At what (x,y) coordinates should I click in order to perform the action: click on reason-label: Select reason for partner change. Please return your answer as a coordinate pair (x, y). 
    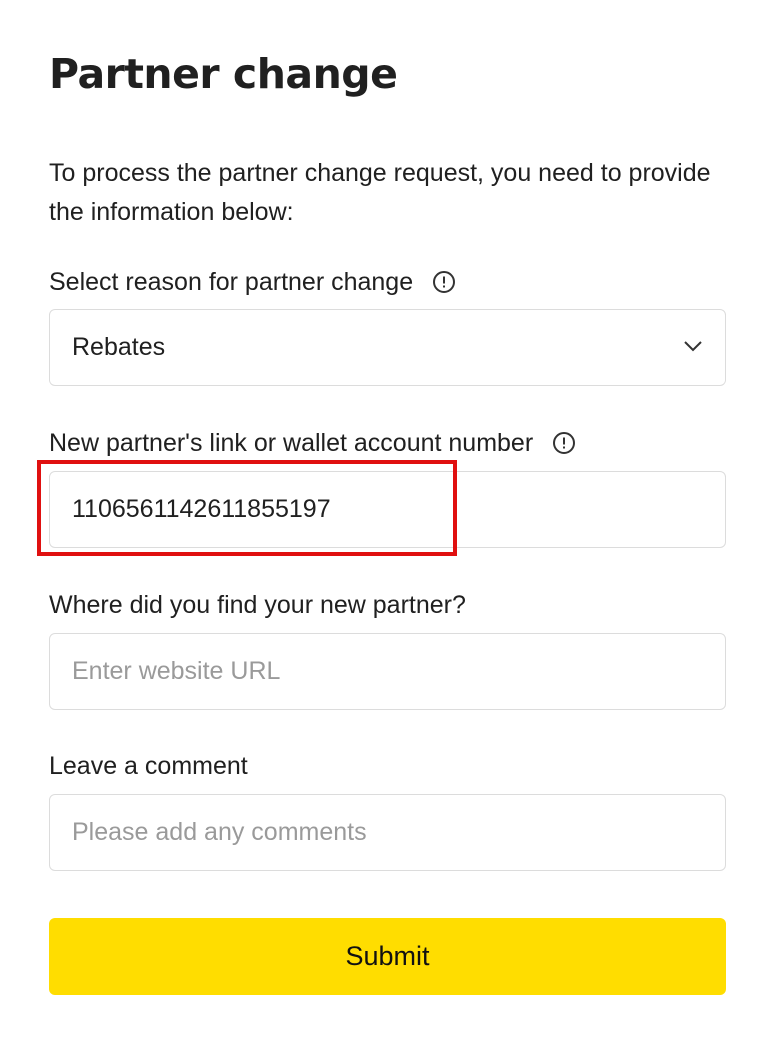
    Looking at the image, I should click on (231, 282).